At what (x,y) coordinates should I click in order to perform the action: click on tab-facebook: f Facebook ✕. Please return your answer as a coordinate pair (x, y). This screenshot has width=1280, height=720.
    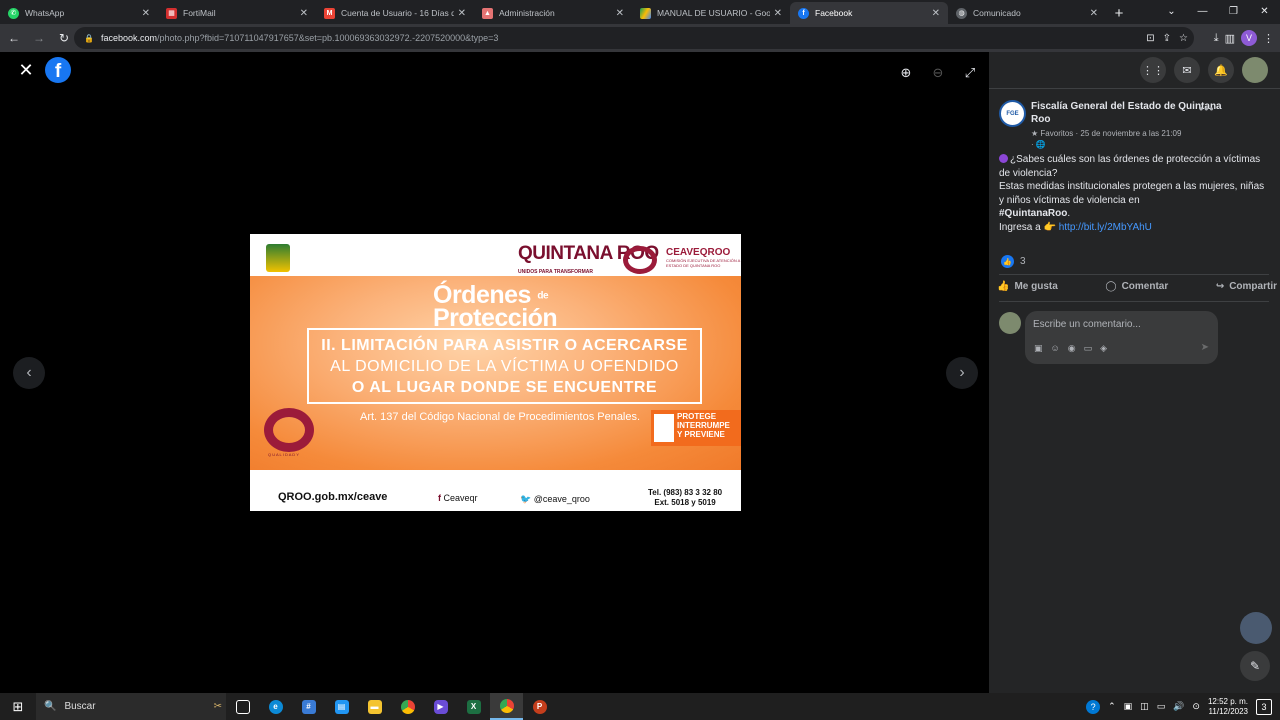
    Looking at the image, I should click on (869, 13).